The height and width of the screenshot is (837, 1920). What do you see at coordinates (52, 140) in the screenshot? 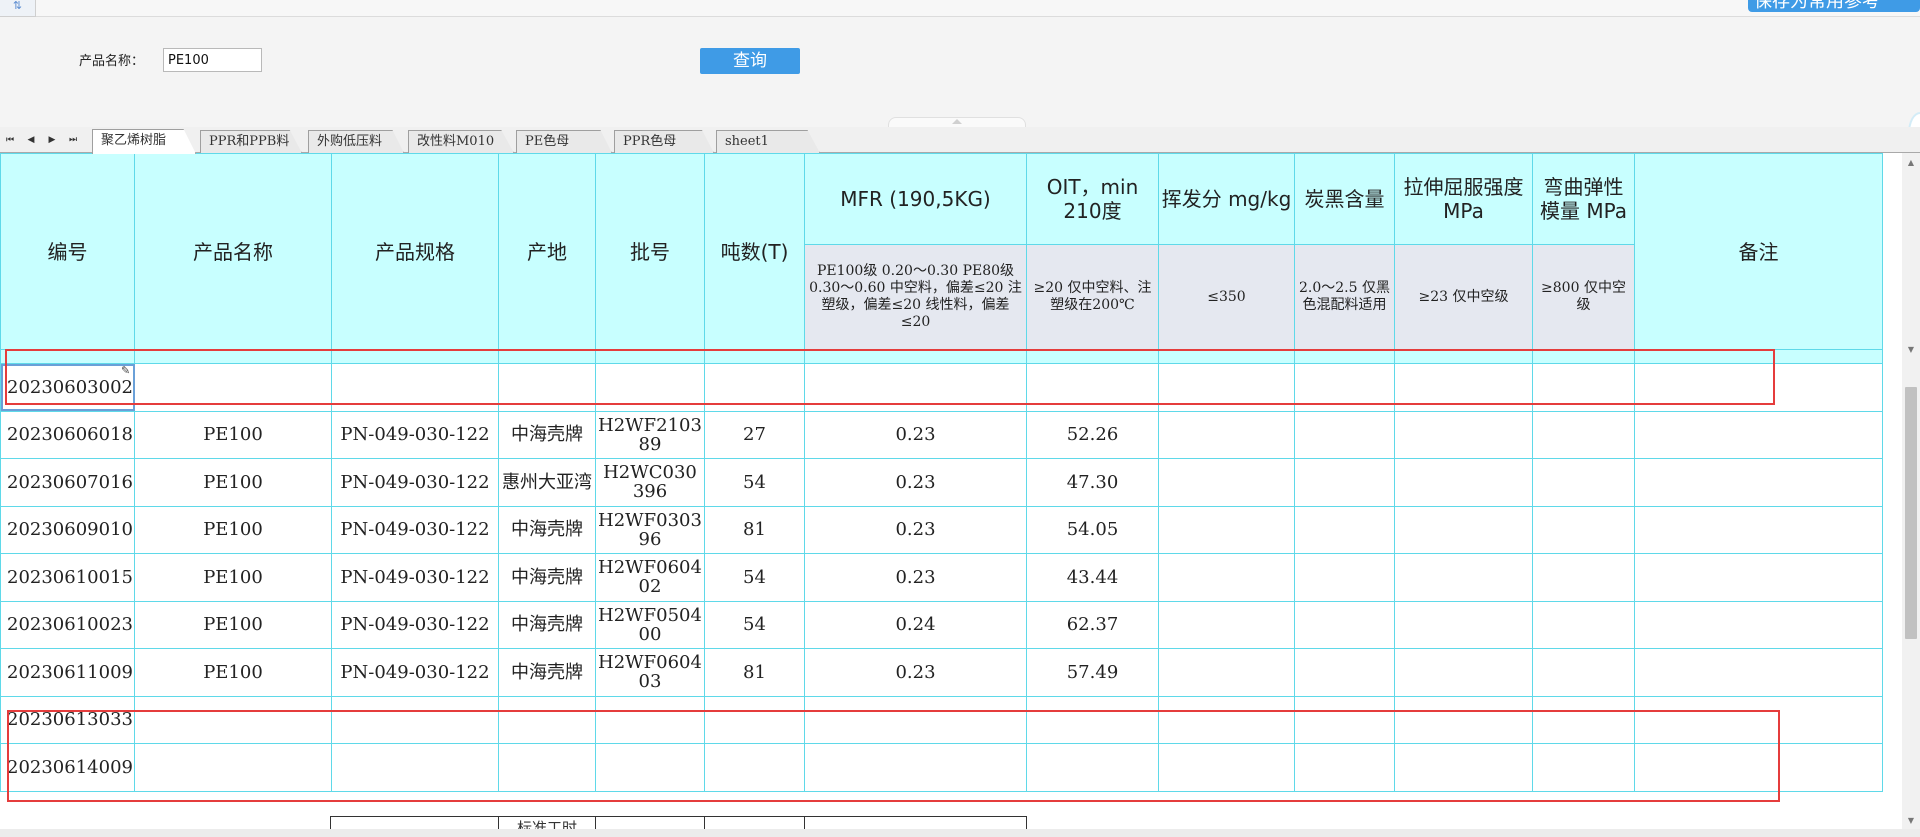
I see `next-sheet-icon: ▶` at bounding box center [52, 140].